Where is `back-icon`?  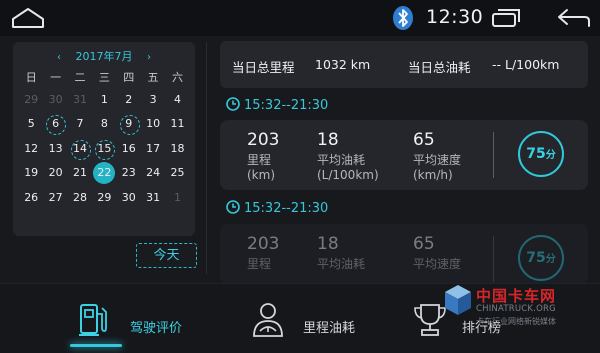
back-icon is located at coordinates (574, 18).